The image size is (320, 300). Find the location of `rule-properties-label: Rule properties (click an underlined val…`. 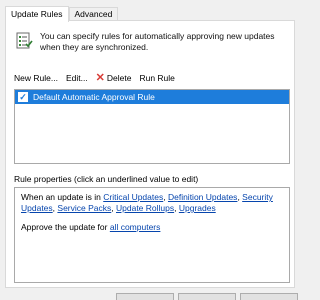

rule-properties-label: Rule properties (click an underlined val… is located at coordinates (106, 179).